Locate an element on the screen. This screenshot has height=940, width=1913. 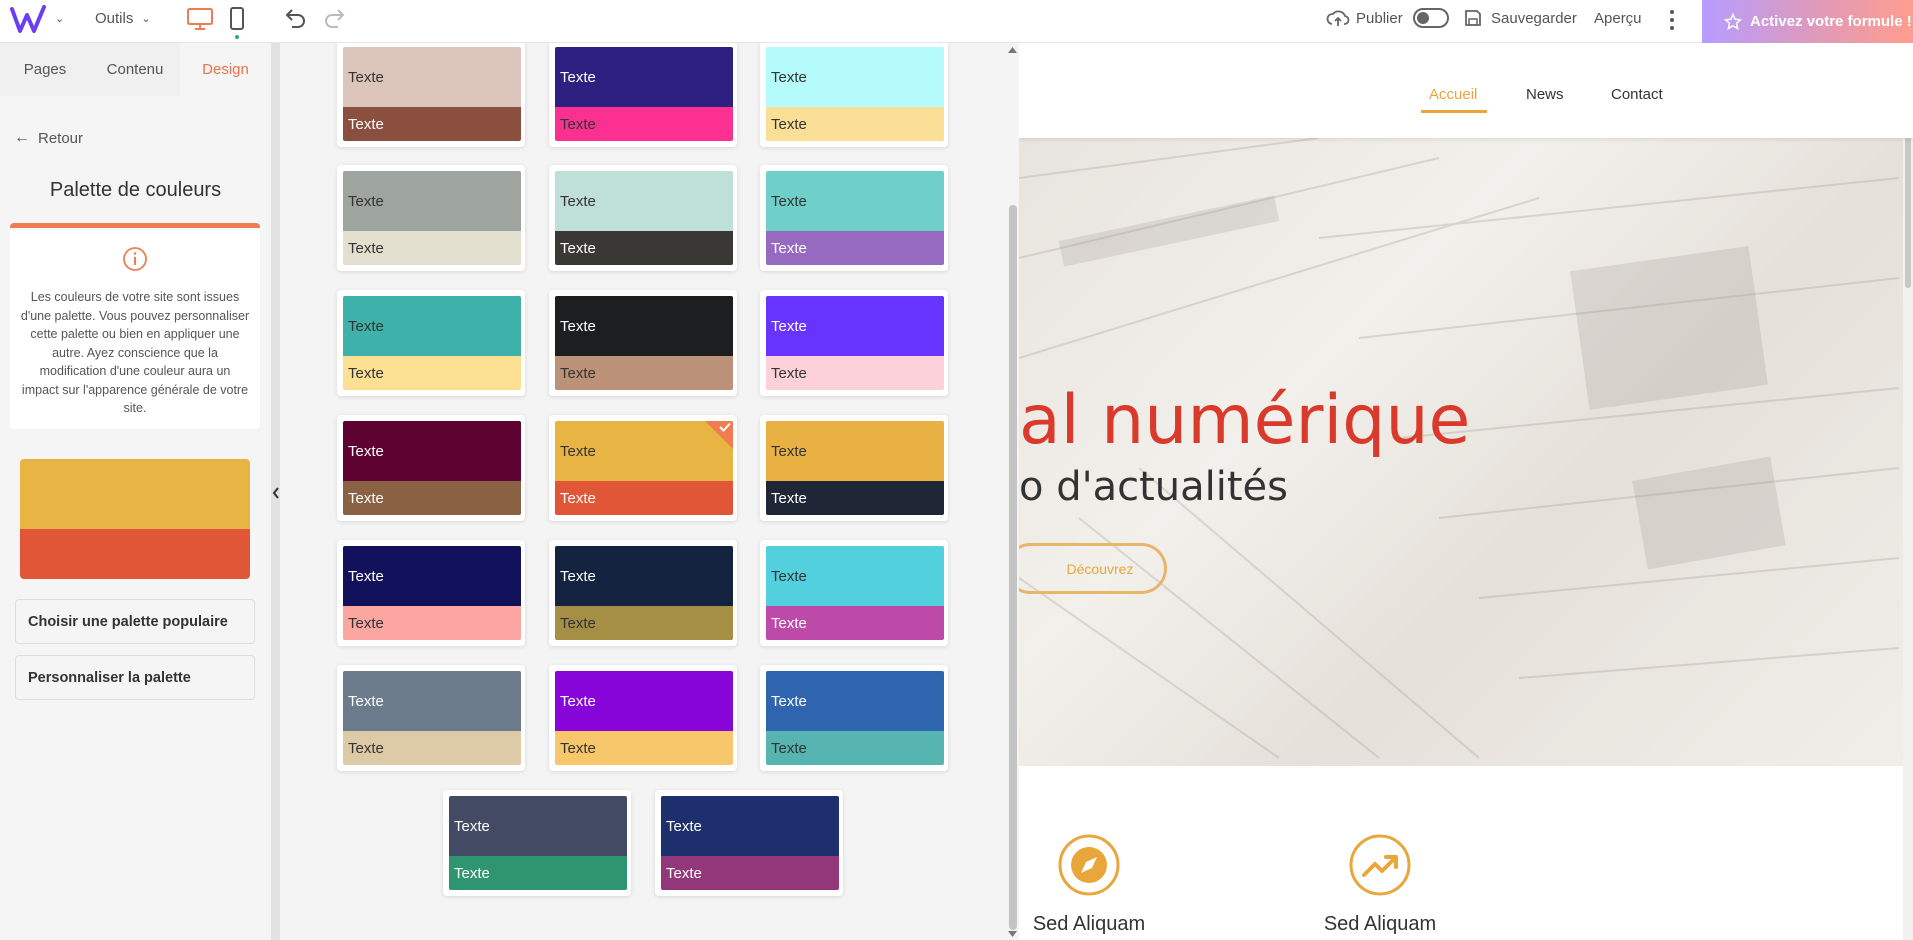
more-options-icon is located at coordinates (1672, 20).